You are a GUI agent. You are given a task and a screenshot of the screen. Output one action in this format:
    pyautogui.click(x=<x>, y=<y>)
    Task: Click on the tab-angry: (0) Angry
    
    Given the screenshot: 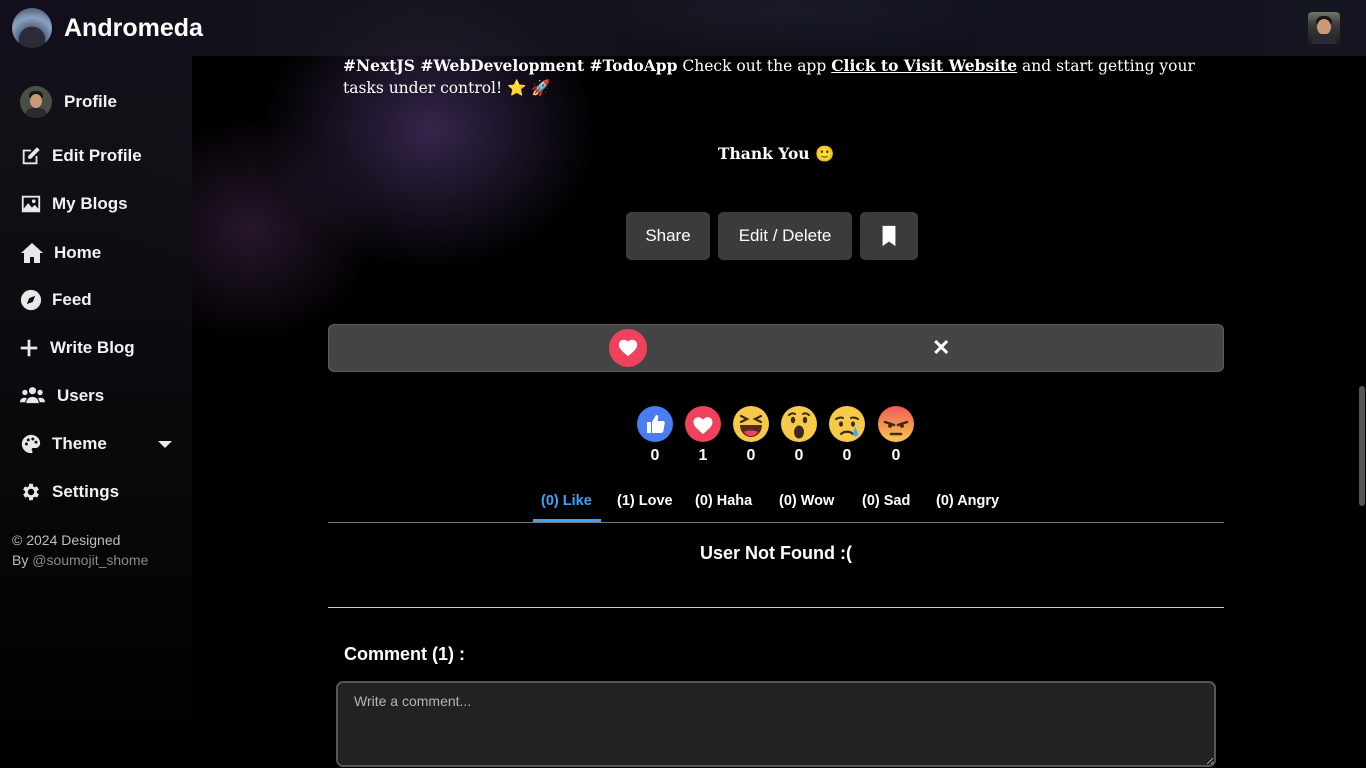 What is the action you would take?
    pyautogui.click(x=967, y=501)
    